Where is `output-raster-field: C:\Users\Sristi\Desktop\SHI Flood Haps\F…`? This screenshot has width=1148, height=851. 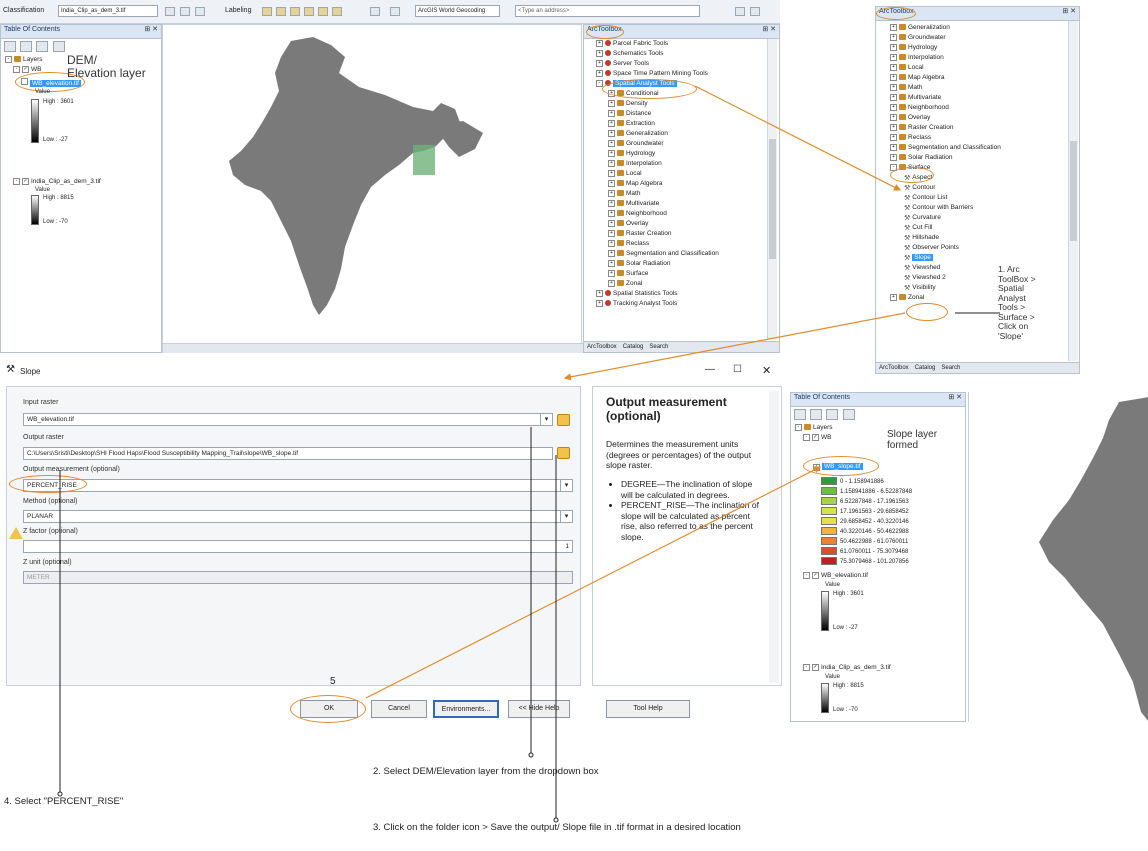
output-raster-field: C:\Users\Sristi\Desktop\SHI Flood Haps\F… is located at coordinates (288, 453).